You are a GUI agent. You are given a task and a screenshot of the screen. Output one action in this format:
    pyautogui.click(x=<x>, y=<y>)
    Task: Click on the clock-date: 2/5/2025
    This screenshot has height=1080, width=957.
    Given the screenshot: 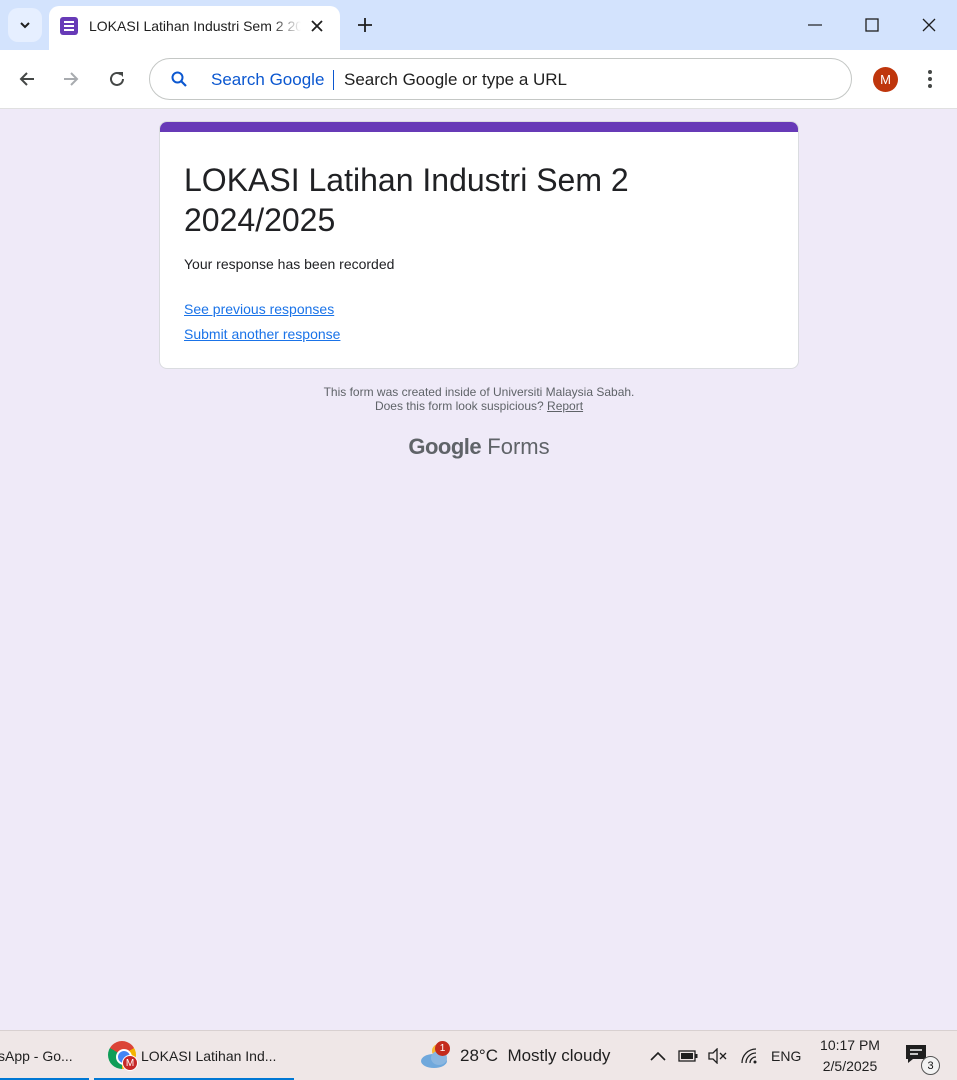 What is the action you would take?
    pyautogui.click(x=850, y=1066)
    